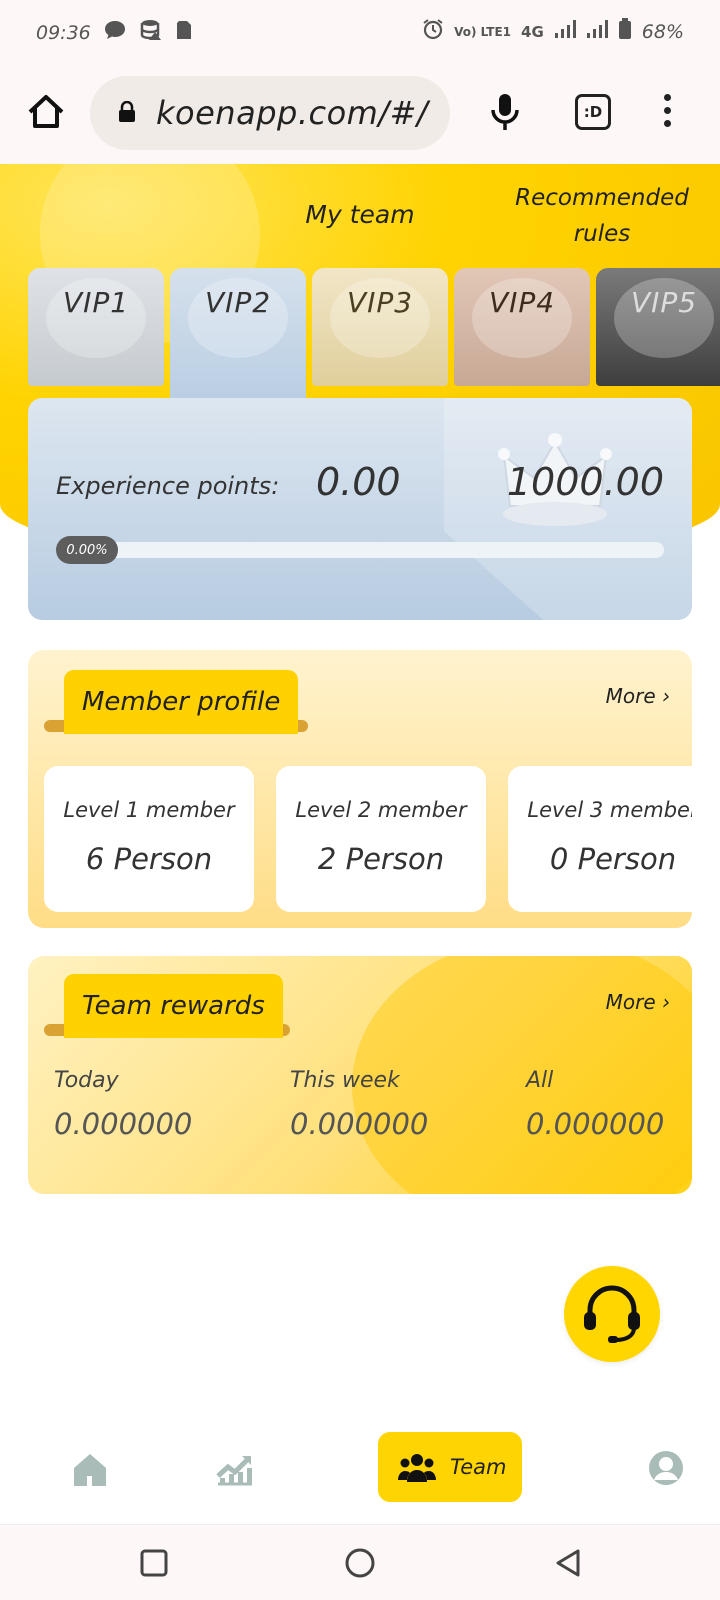 This screenshot has height=1600, width=720. Describe the element at coordinates (553, 31) in the screenshot. I see `status-right: Vo) LTE1 4G 68%` at that location.